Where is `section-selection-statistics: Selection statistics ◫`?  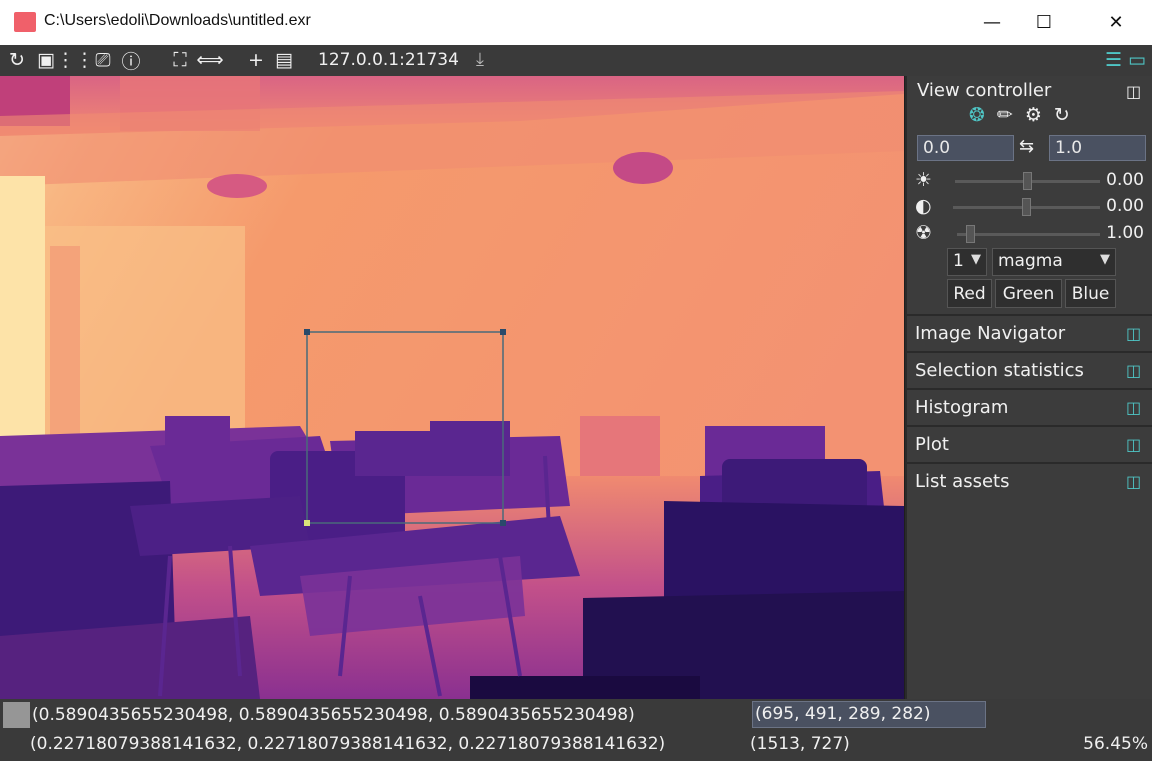 section-selection-statistics: Selection statistics ◫ is located at coordinates (1029, 369).